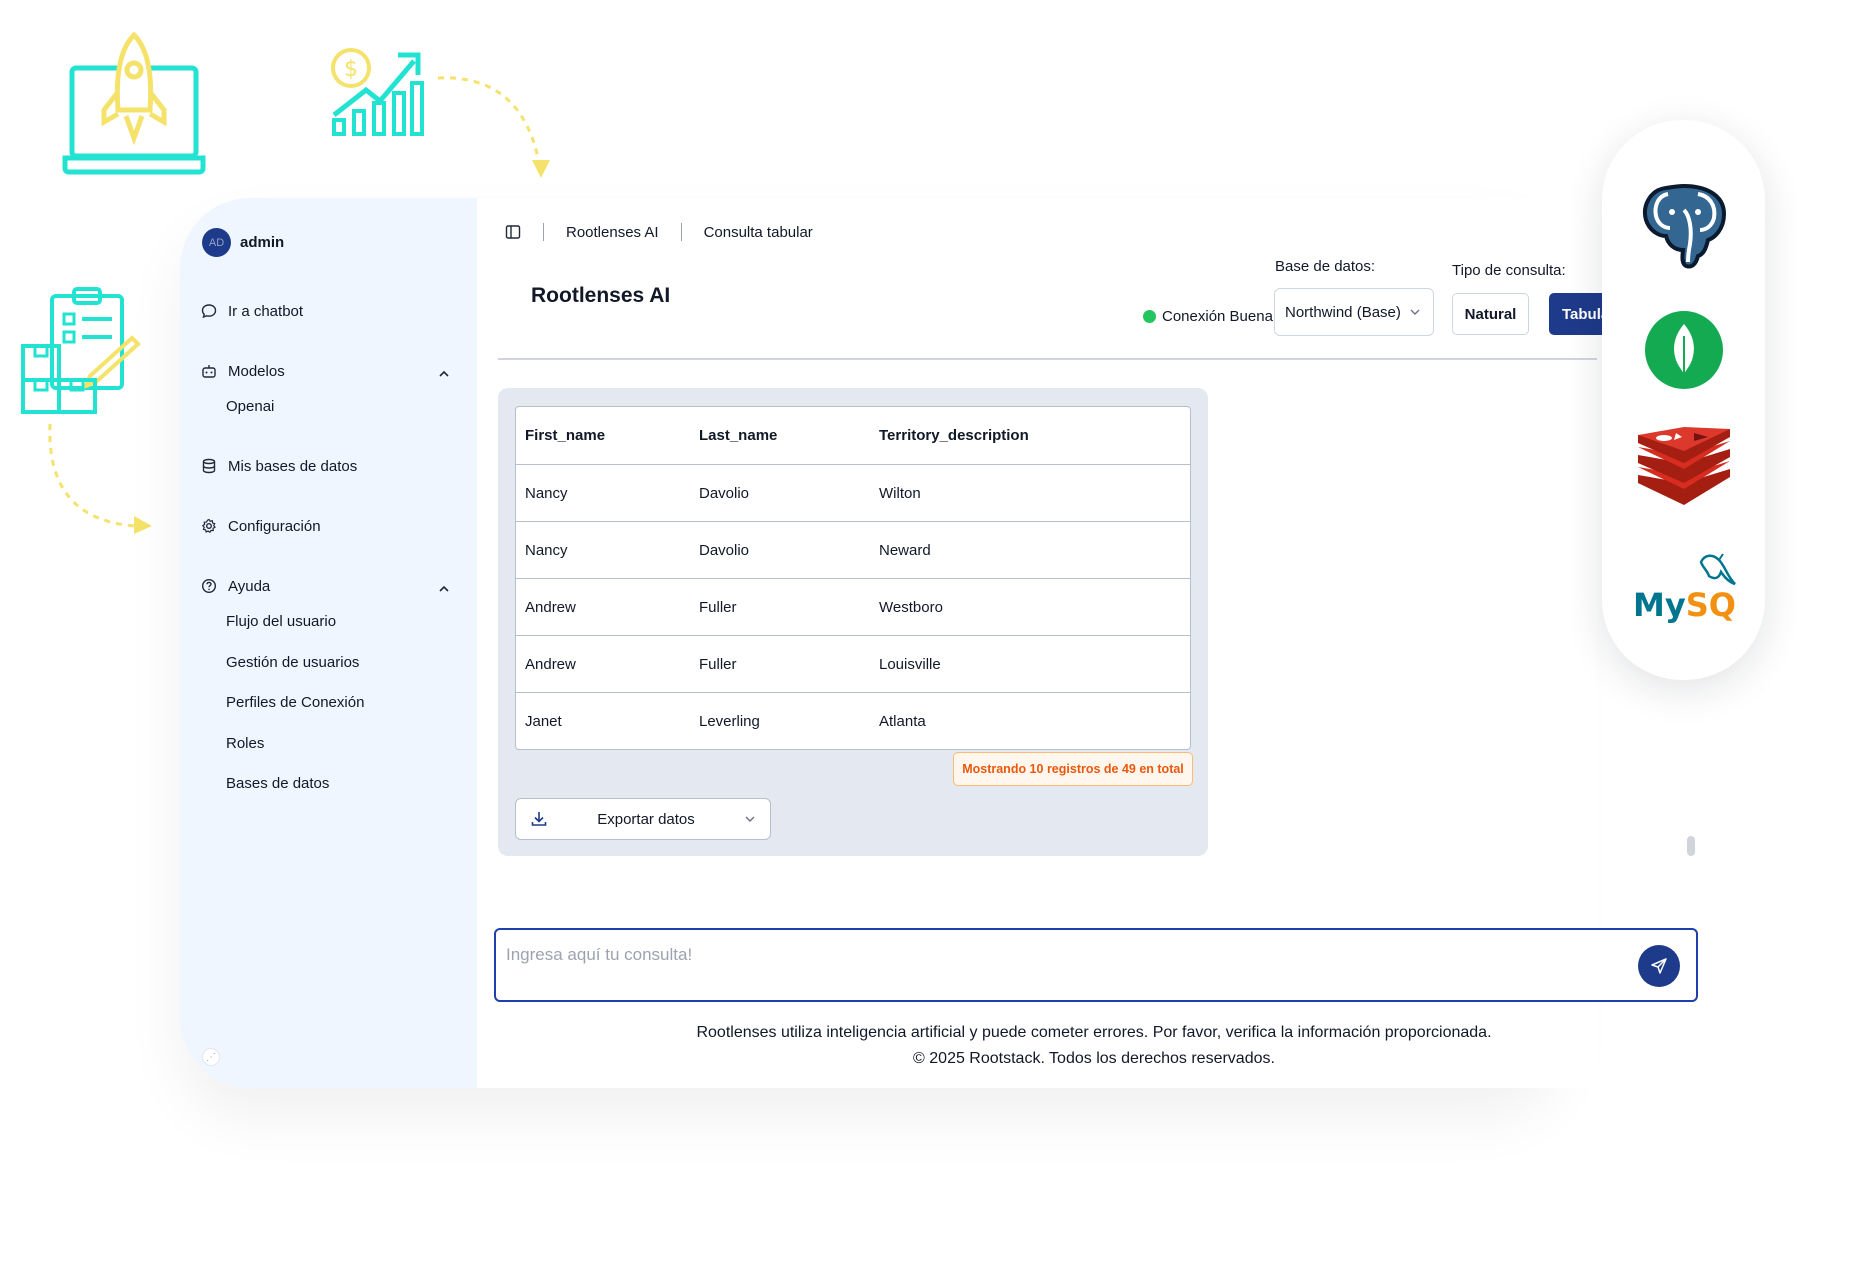 The height and width of the screenshot is (1284, 1872). What do you see at coordinates (1325, 266) in the screenshot?
I see `database-label: Base de datos:` at bounding box center [1325, 266].